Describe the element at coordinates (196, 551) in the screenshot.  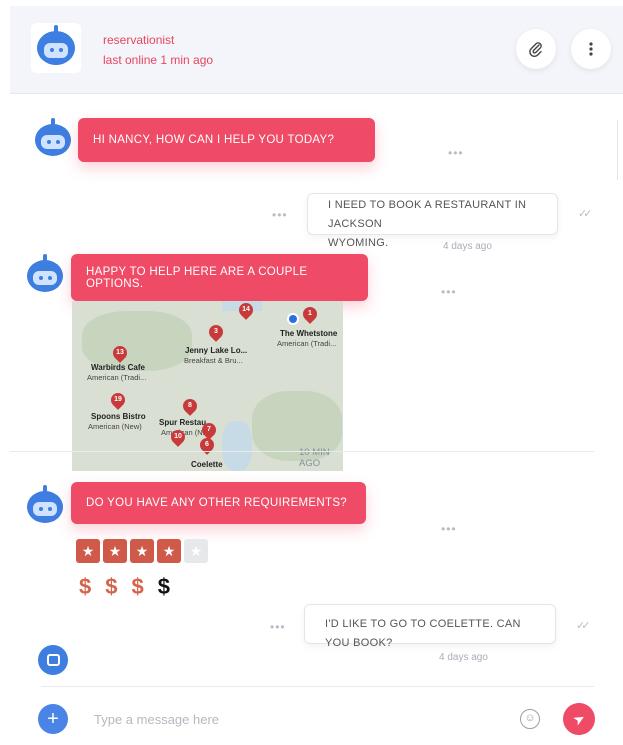
I see `star-icon-empty: ★` at that location.